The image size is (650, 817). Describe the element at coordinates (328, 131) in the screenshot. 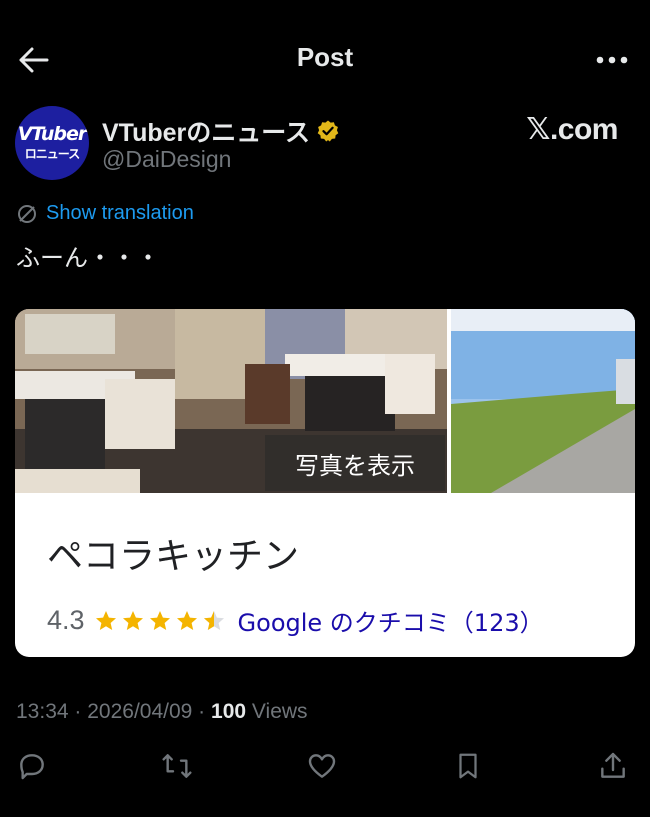

I see `verified-badge-icon` at that location.